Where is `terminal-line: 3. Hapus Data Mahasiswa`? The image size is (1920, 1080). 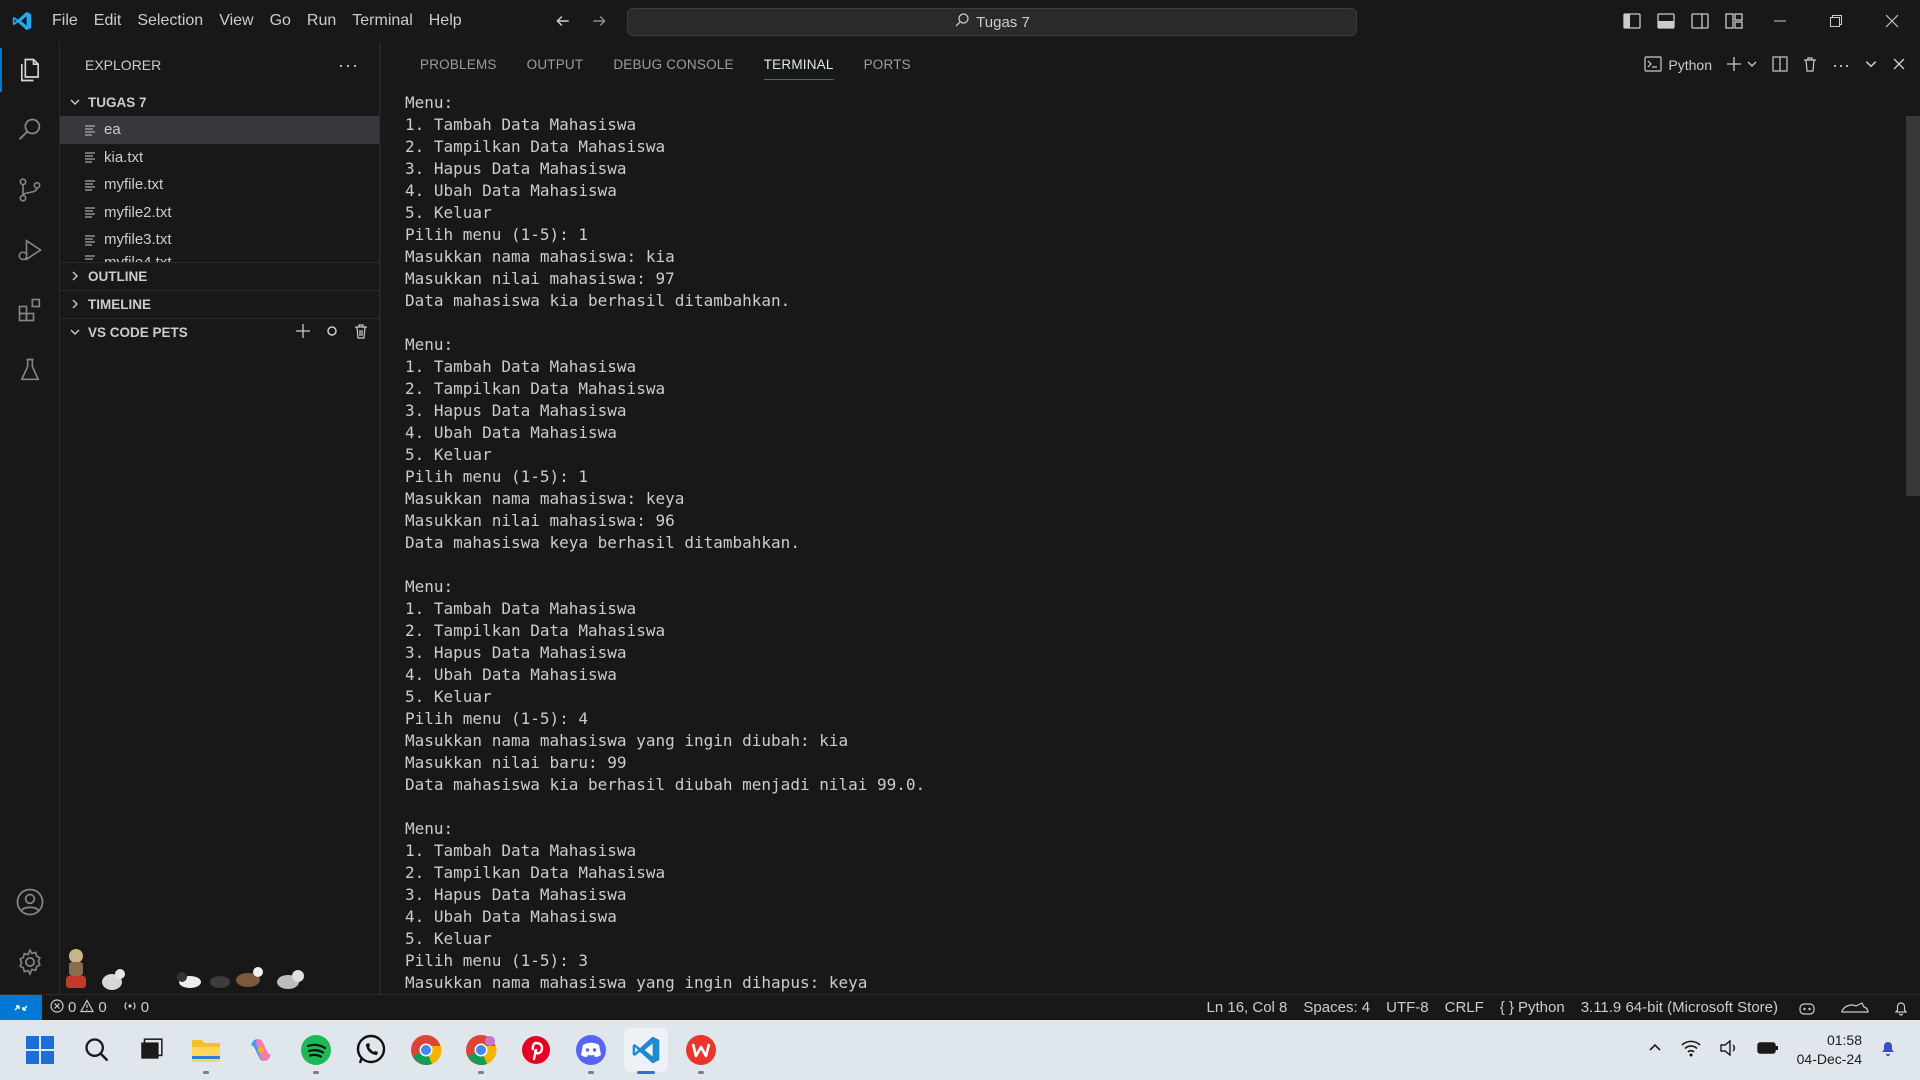 terminal-line: 3. Hapus Data Mahasiswa is located at coordinates (516, 652).